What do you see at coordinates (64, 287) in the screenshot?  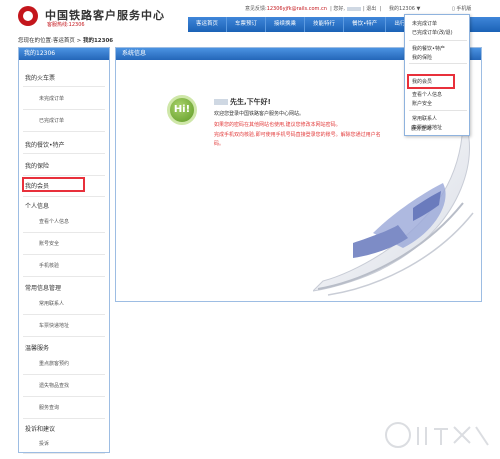 I see `sidebar-item-info-manage: 常用信息管理` at bounding box center [64, 287].